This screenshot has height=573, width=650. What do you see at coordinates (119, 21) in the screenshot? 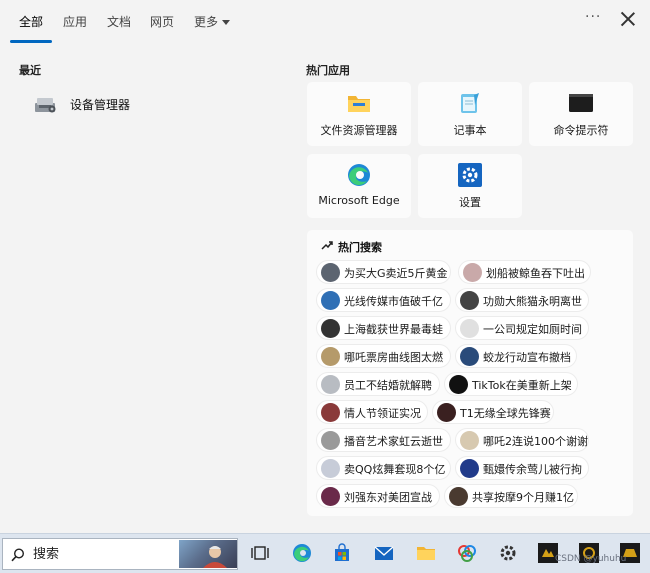
I see `tab-documents: 文档` at bounding box center [119, 21].